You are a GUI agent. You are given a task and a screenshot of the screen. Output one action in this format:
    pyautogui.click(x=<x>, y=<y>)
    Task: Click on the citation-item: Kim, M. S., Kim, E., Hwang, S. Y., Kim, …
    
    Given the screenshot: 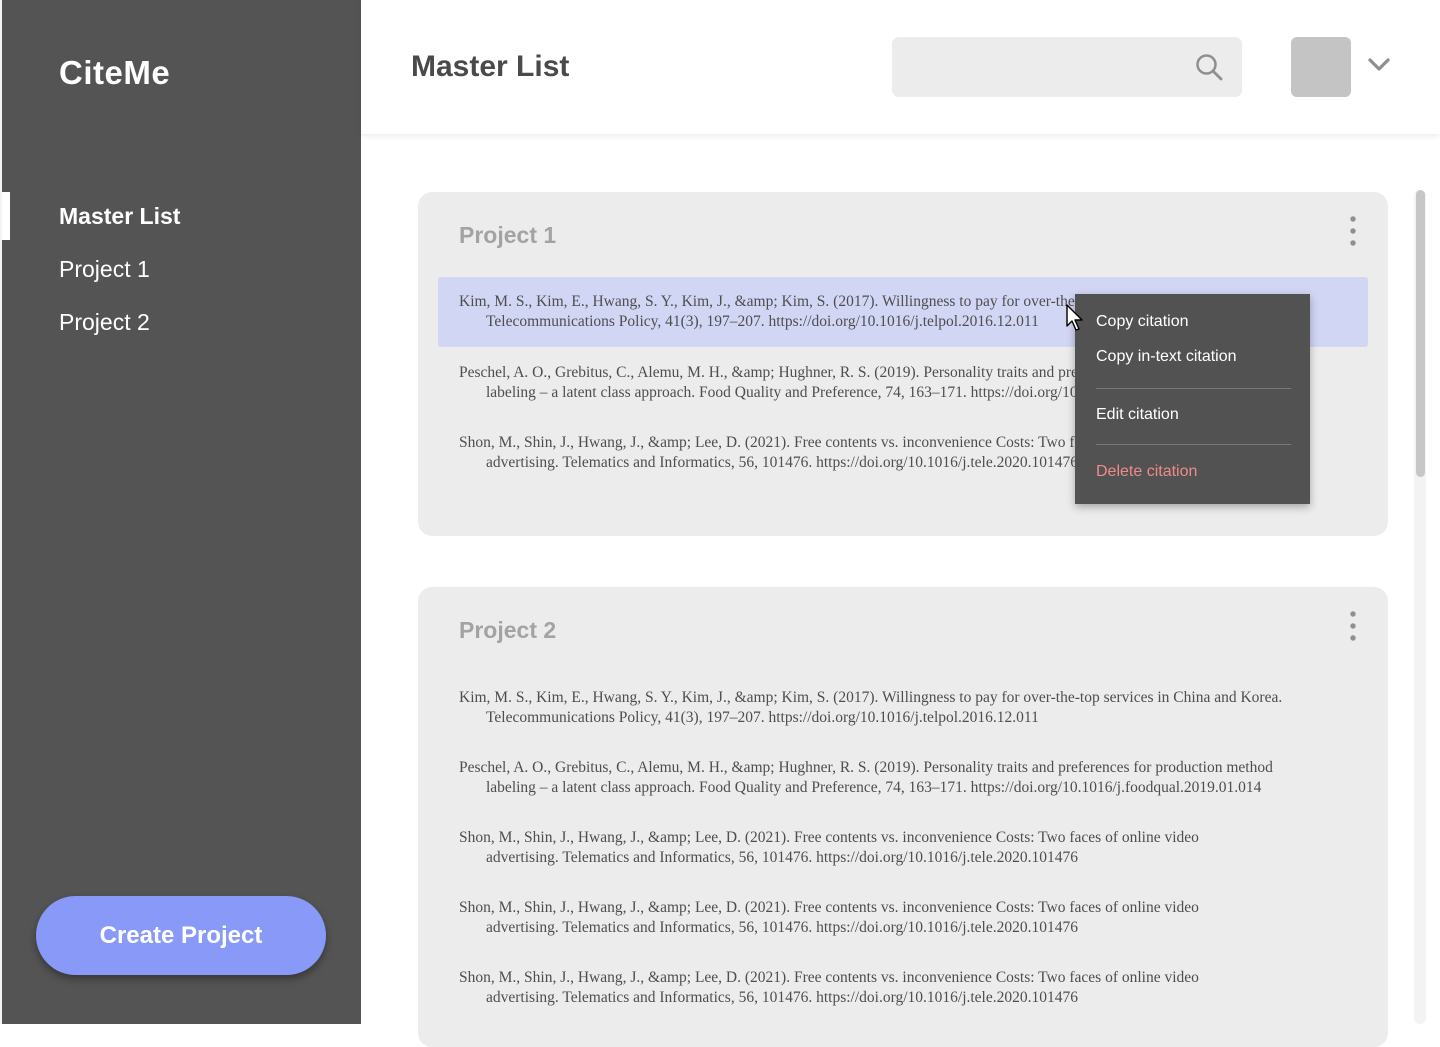 What is the action you would take?
    pyautogui.click(x=903, y=708)
    